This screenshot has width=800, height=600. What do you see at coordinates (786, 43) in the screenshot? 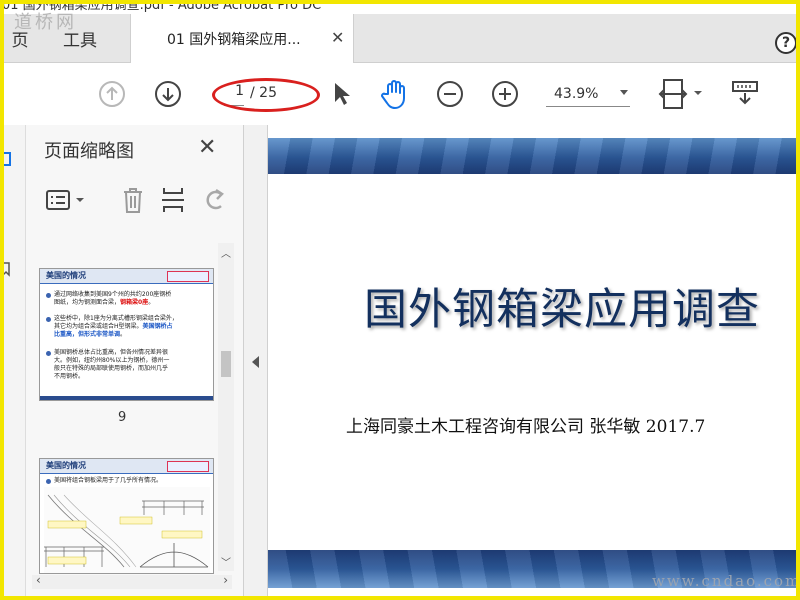
I see `help-icon: ?` at bounding box center [786, 43].